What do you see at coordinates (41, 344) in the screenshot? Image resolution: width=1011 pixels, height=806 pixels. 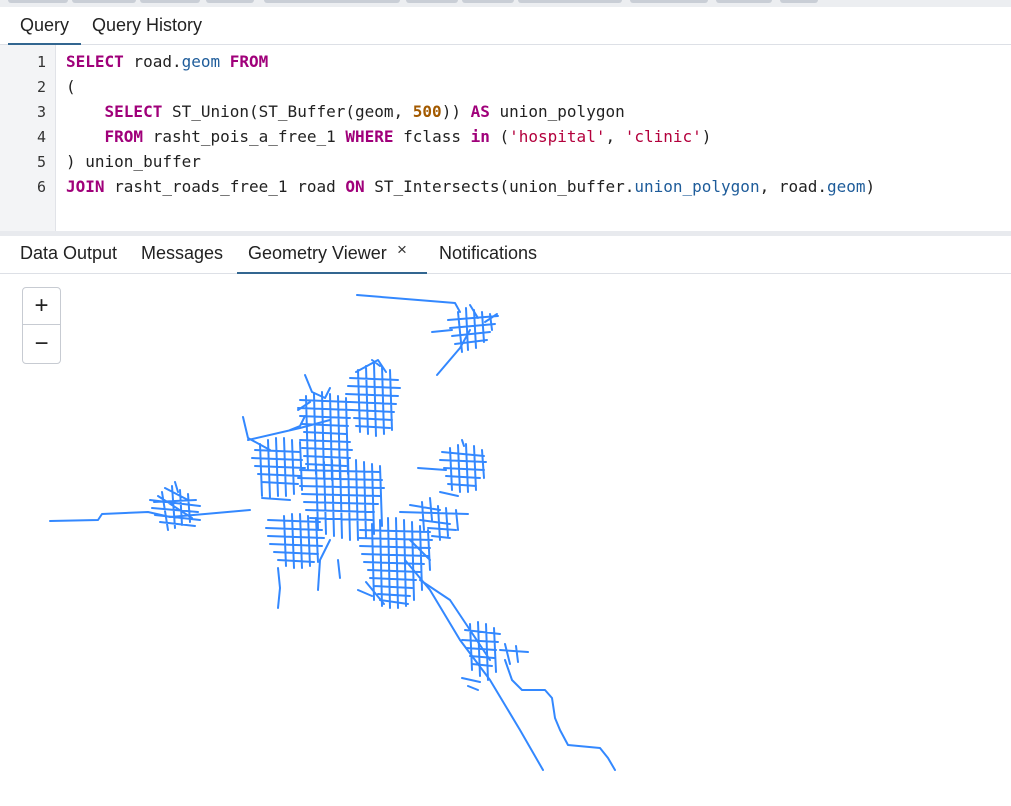 I see `zoom-out-button: −` at bounding box center [41, 344].